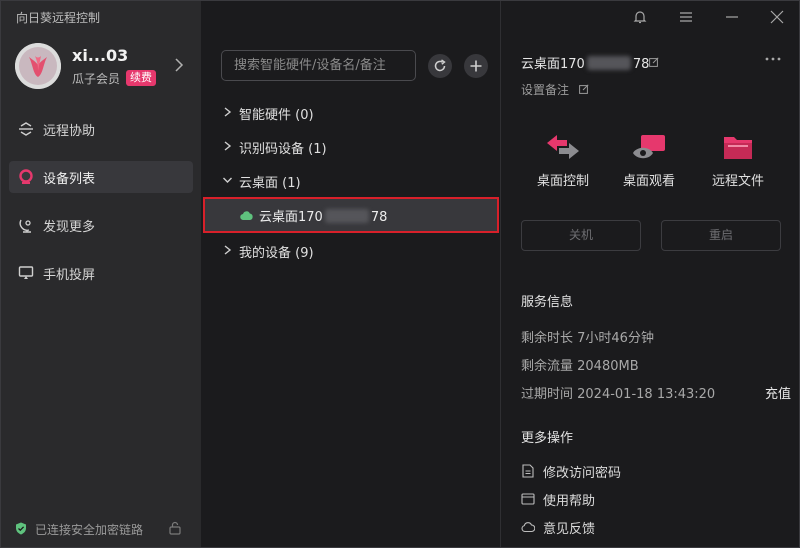 This screenshot has height=548, width=800. Describe the element at coordinates (528, 471) in the screenshot. I see `document-icon` at that location.